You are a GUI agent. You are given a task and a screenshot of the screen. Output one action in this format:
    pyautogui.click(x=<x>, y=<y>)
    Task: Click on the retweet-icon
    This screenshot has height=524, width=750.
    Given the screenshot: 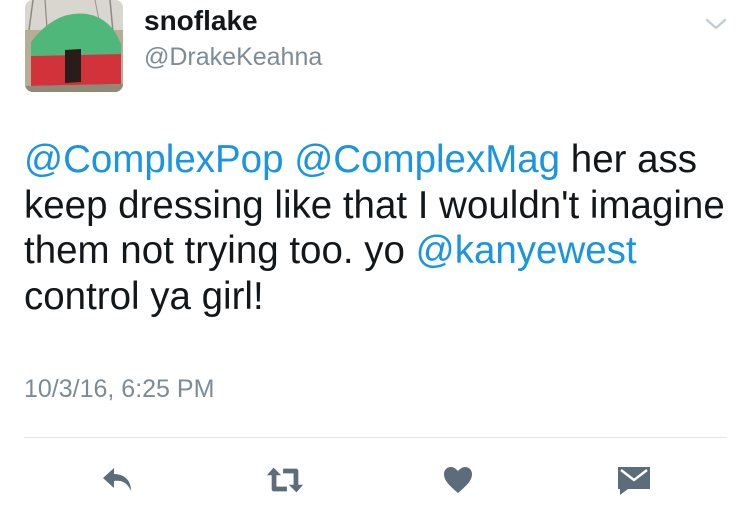 What is the action you would take?
    pyautogui.click(x=285, y=480)
    